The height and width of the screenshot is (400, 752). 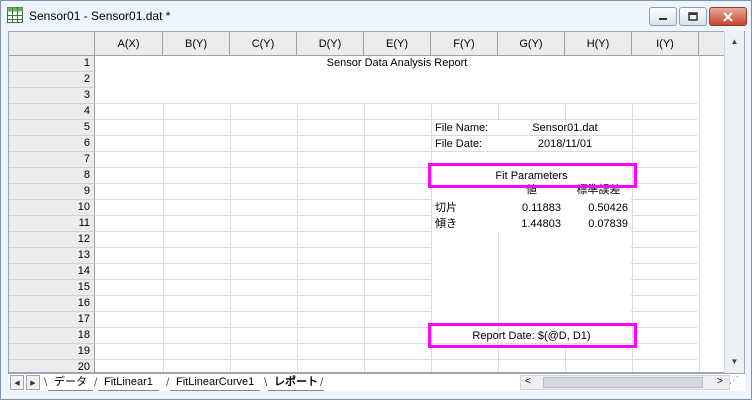 I want to click on scroll-right-icon: >, so click(x=720, y=381).